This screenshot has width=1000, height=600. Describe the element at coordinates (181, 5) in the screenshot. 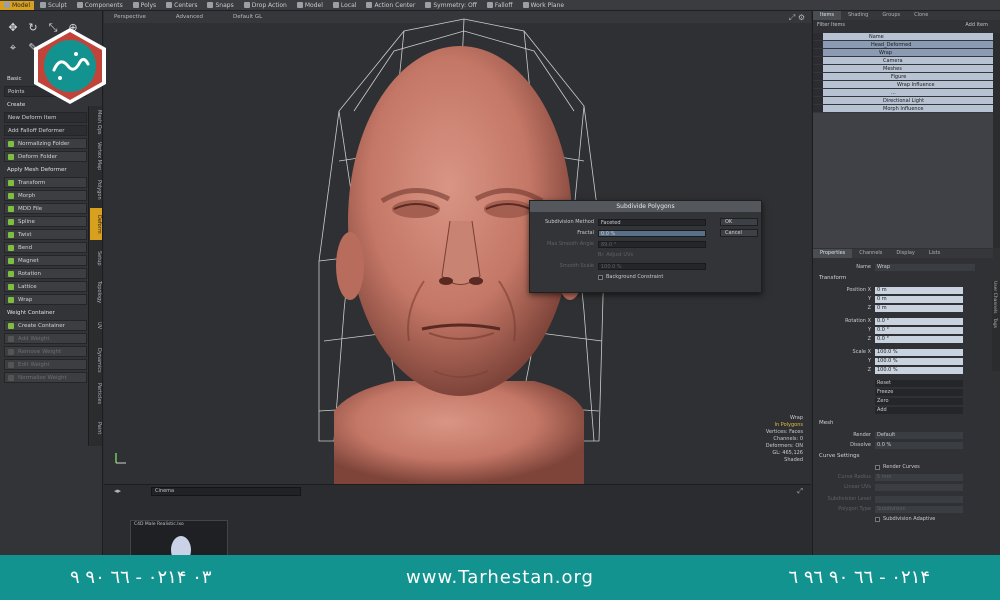

I see `toolbar-button: Centers` at that location.